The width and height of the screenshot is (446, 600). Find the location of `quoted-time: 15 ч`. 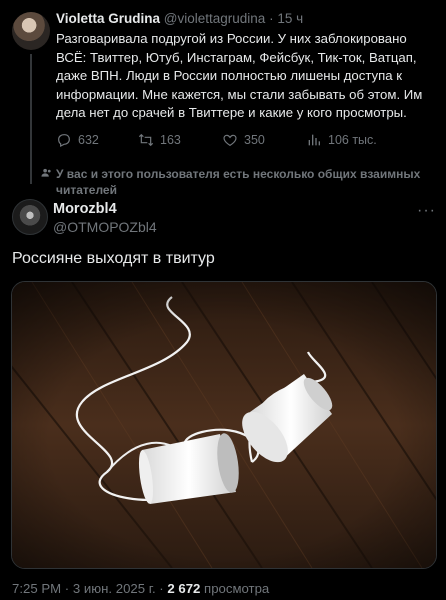

quoted-time: 15 ч is located at coordinates (290, 18).